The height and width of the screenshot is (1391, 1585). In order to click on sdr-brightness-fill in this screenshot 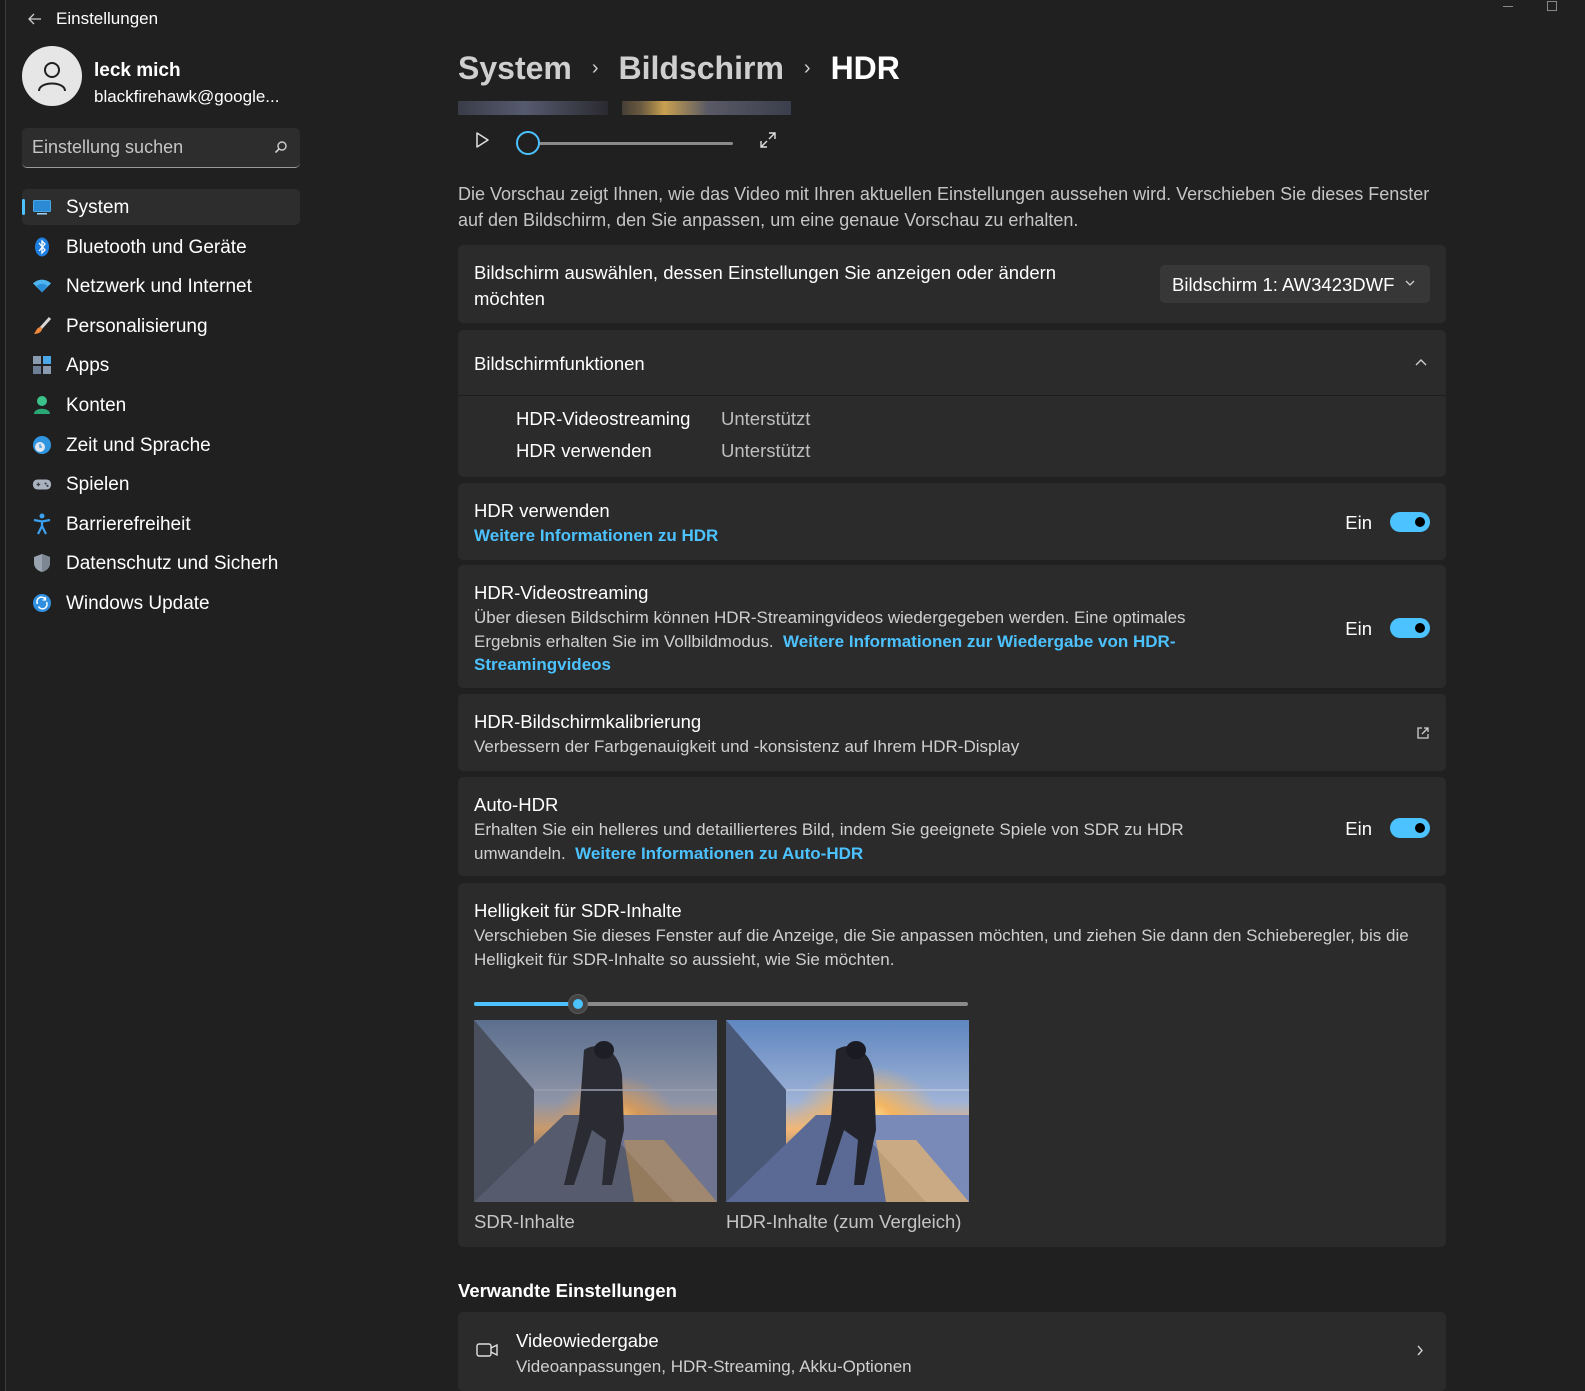, I will do `click(526, 1004)`.